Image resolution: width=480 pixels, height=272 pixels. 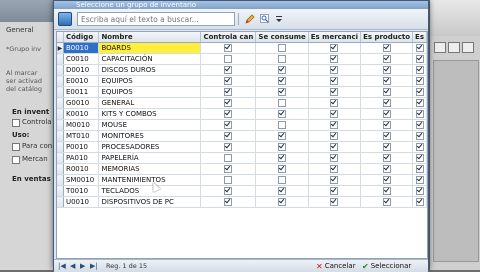 I want to click on cell-codigo: SM0010, so click(x=81, y=180).